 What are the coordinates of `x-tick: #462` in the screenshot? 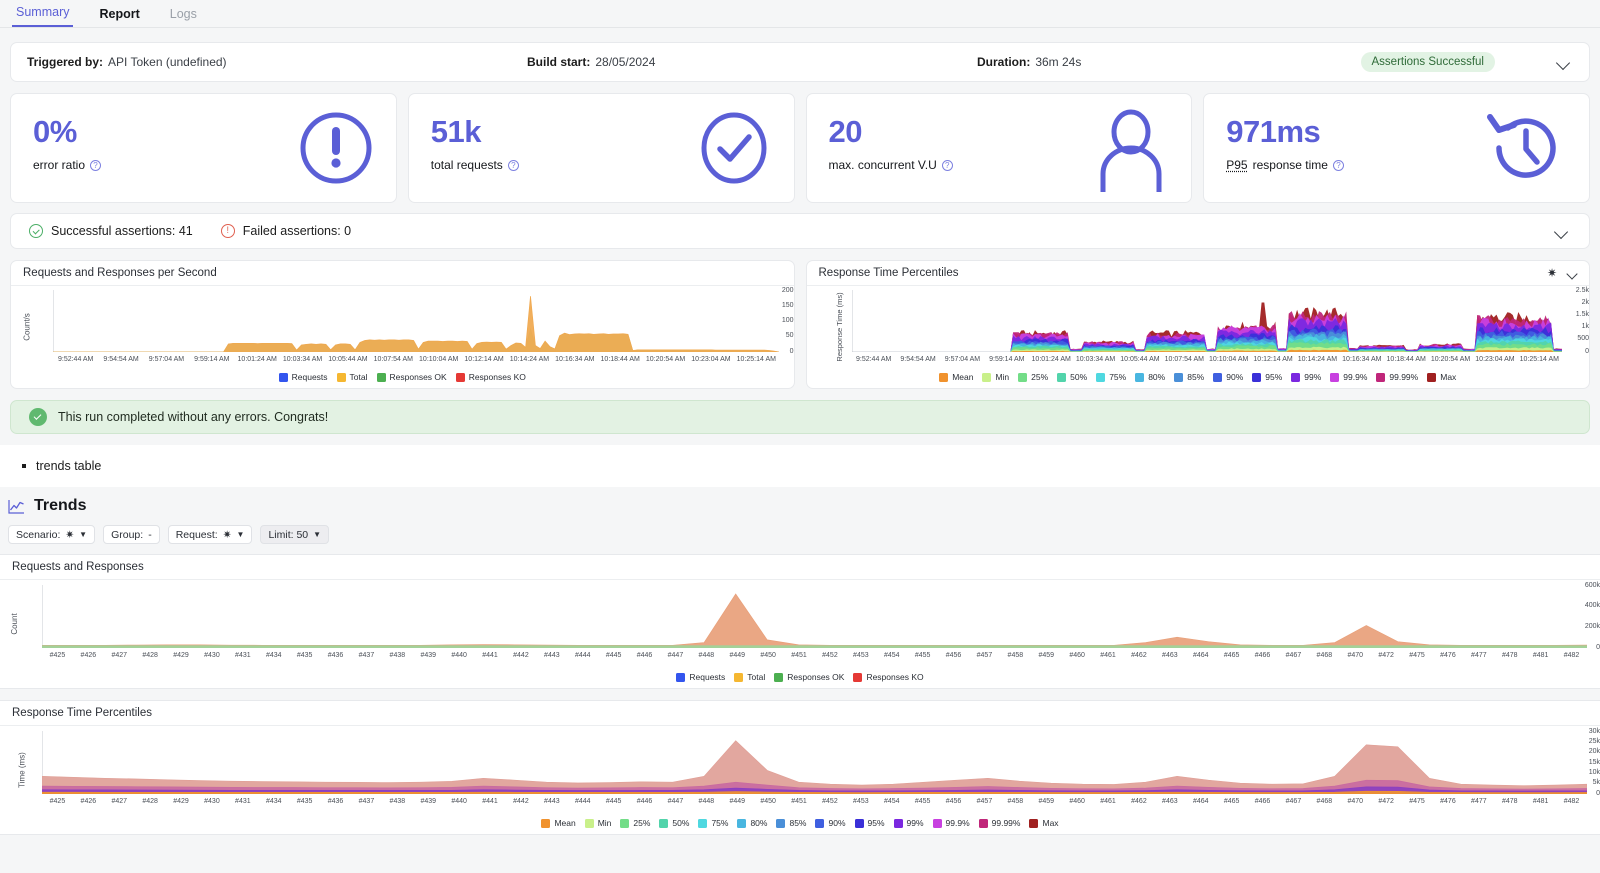 It's located at (1139, 801).